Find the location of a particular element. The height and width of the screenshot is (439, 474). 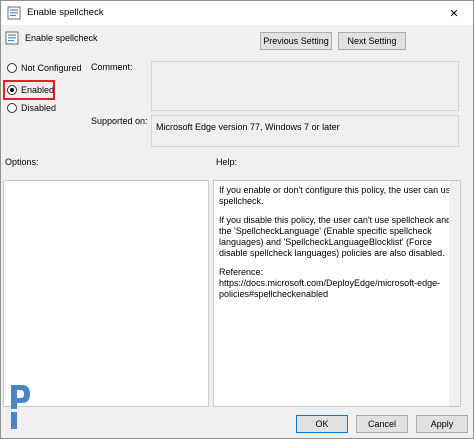

close-button: ✕ is located at coordinates (454, 13).